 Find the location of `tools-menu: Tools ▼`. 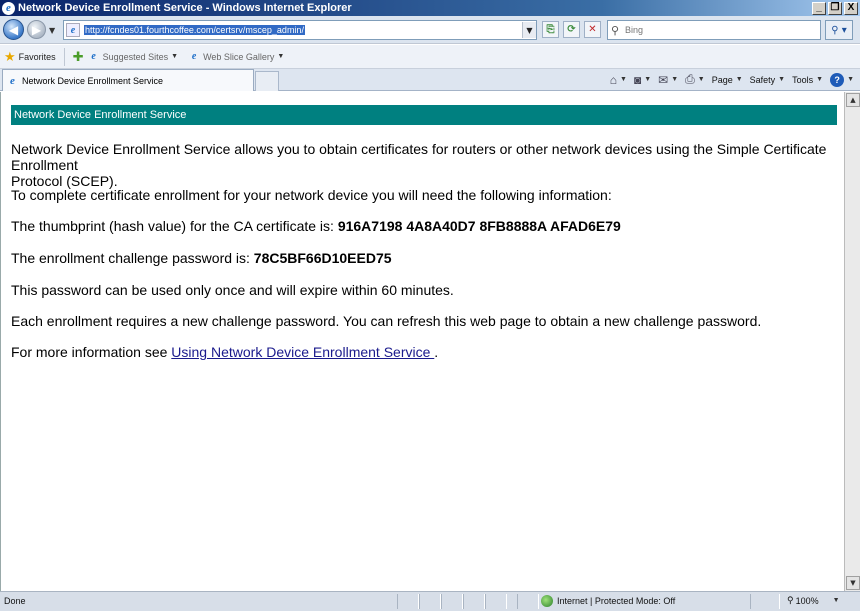

tools-menu: Tools ▼ is located at coordinates (807, 80).